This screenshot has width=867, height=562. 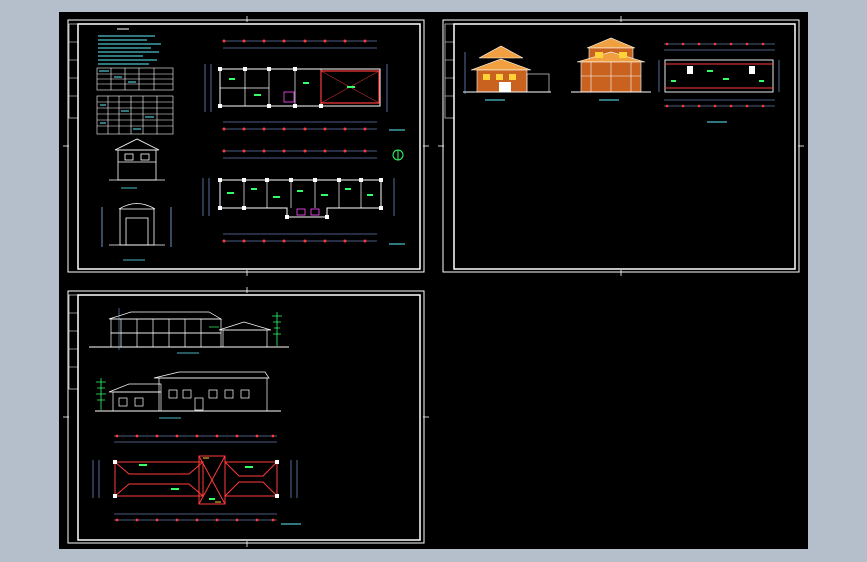 I want to click on sheet-3-title-strip, so click(x=73, y=342).